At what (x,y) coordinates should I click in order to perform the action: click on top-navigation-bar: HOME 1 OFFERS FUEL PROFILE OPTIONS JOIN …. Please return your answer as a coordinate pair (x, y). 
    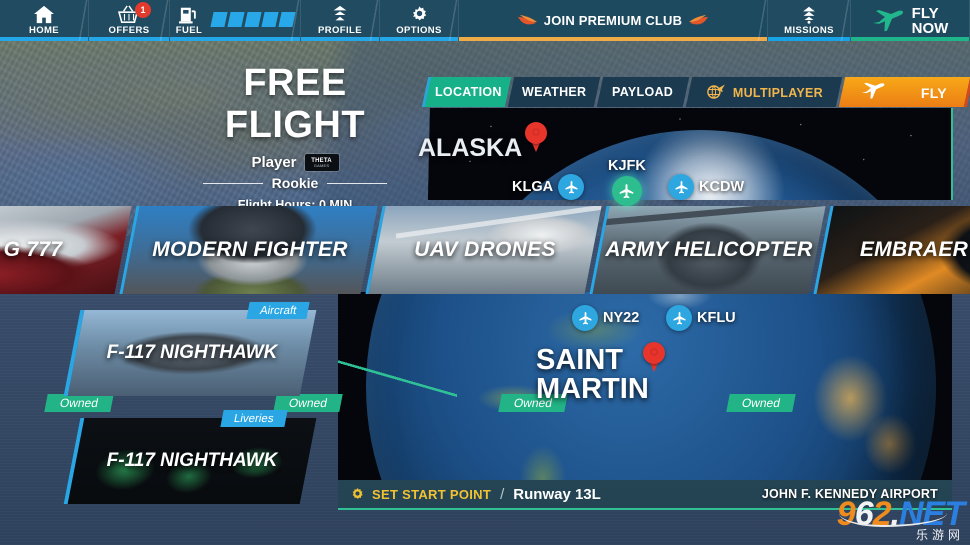
    Looking at the image, I should click on (485, 20).